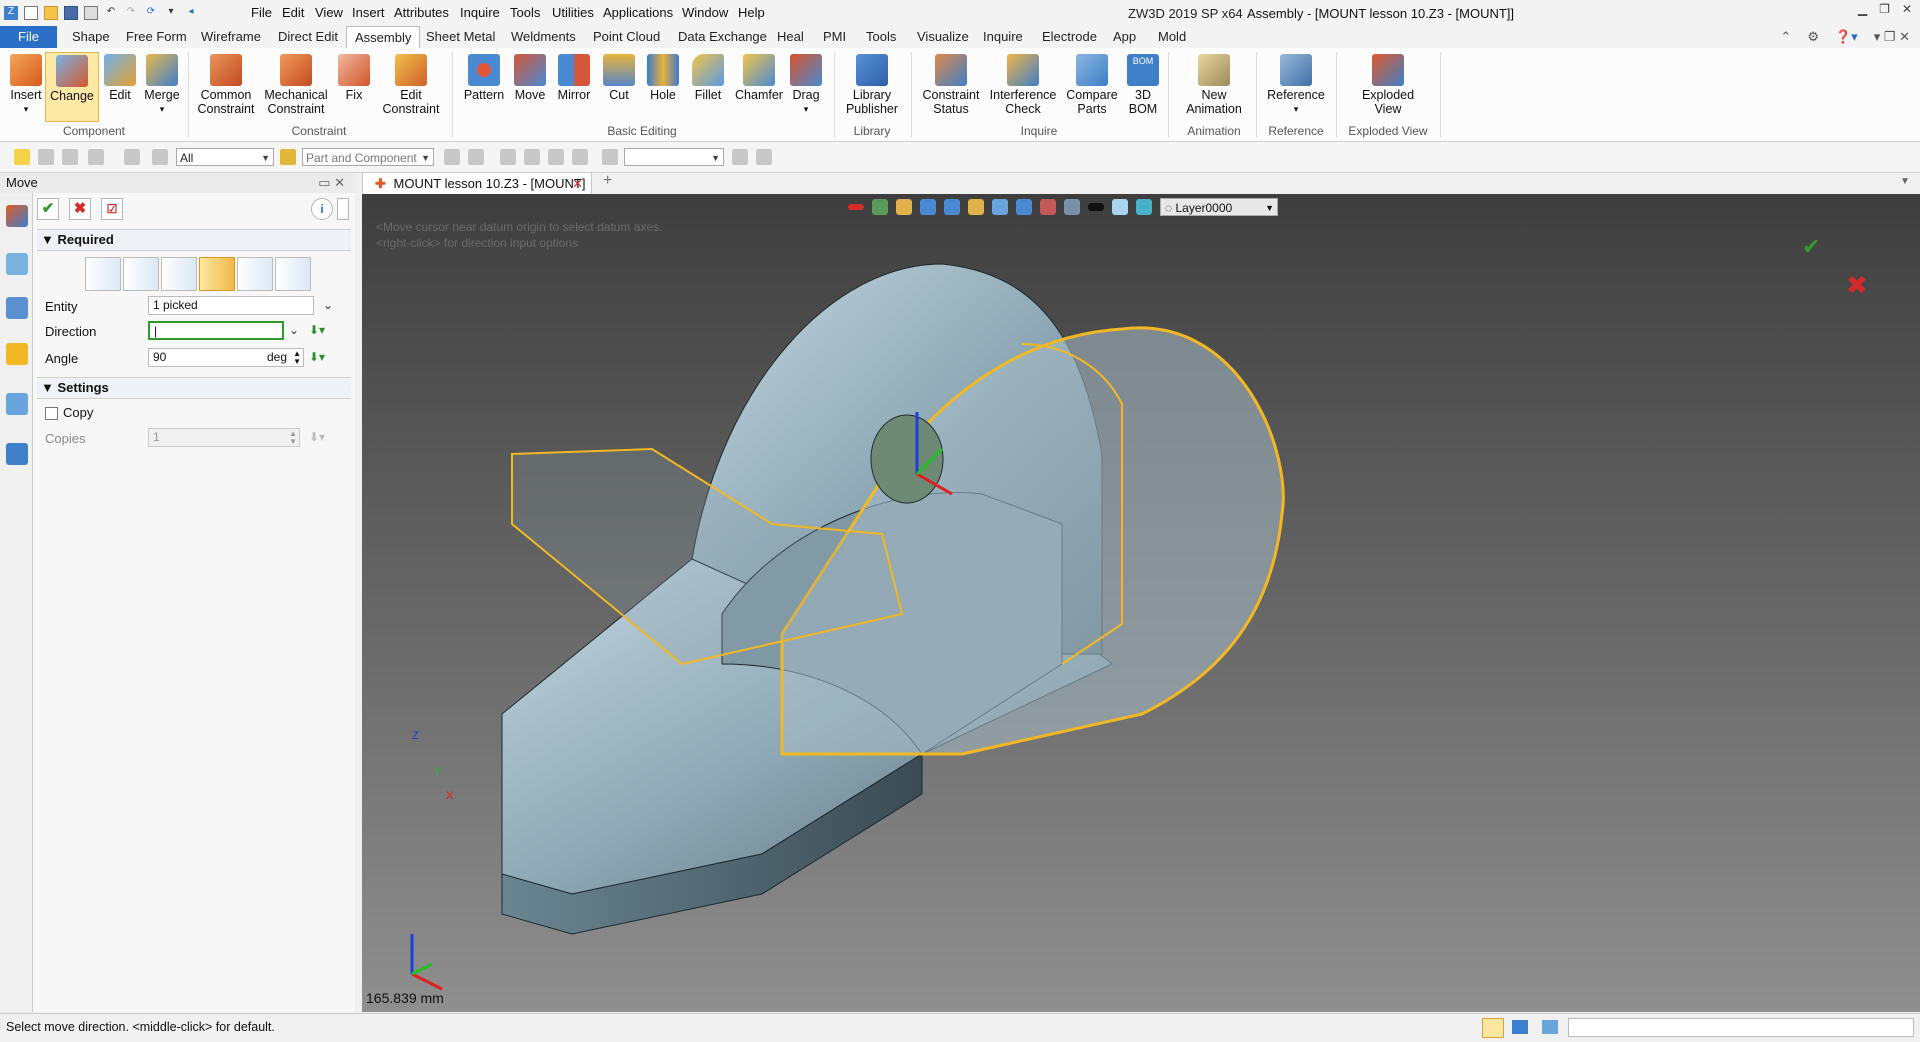 This screenshot has height=1042, width=1920. I want to click on menu-file: File, so click(261, 12).